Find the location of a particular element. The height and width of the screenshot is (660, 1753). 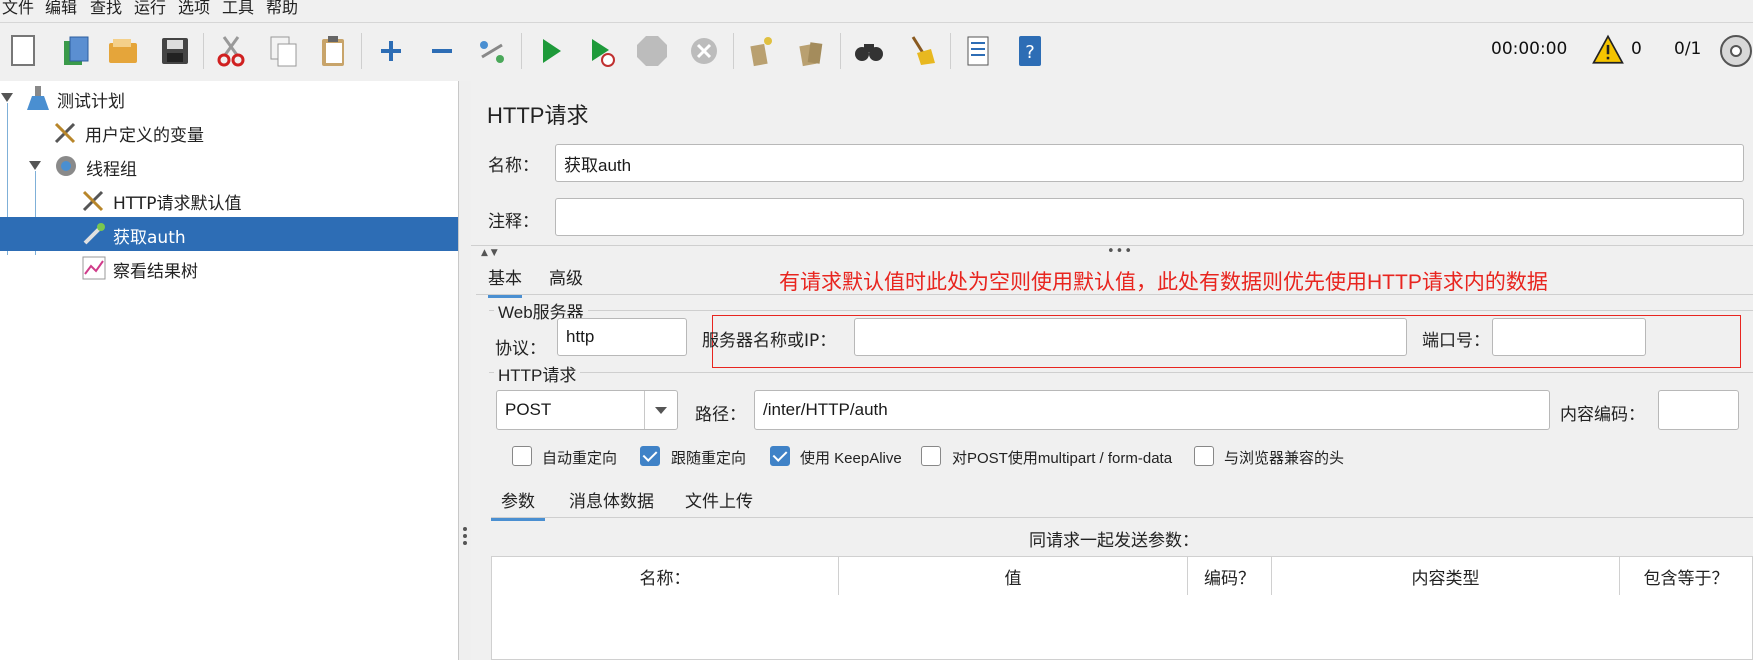

clear-icon is located at coordinates (760, 51).